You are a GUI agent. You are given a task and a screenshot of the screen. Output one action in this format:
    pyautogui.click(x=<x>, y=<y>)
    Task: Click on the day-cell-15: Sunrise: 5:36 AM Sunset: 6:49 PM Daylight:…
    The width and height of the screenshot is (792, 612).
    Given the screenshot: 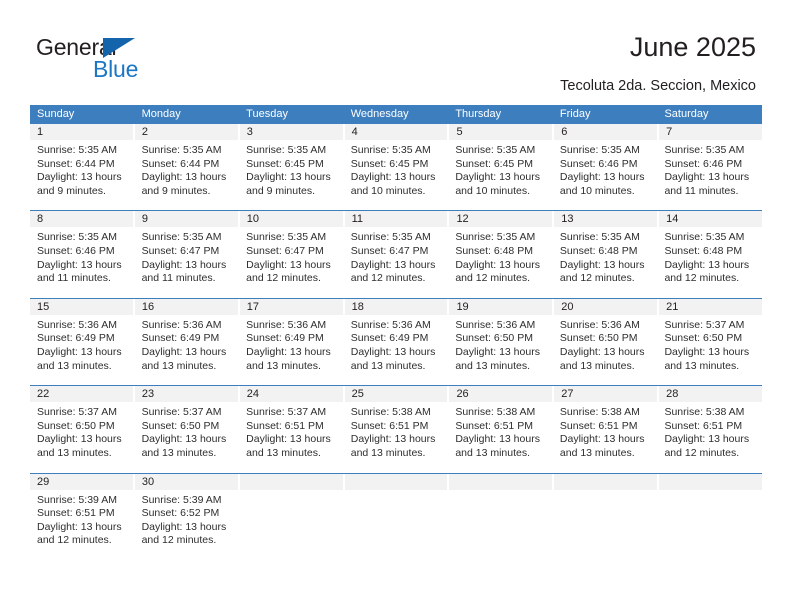 What is the action you would take?
    pyautogui.click(x=82, y=346)
    